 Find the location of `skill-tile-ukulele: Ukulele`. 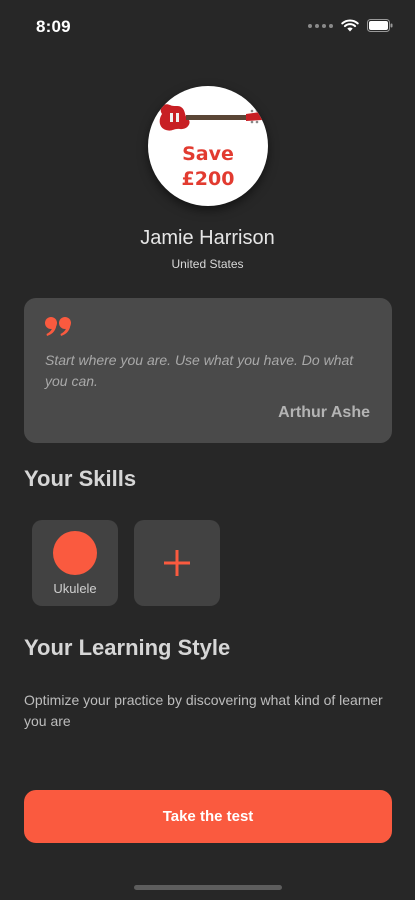

skill-tile-ukulele: Ukulele is located at coordinates (75, 563).